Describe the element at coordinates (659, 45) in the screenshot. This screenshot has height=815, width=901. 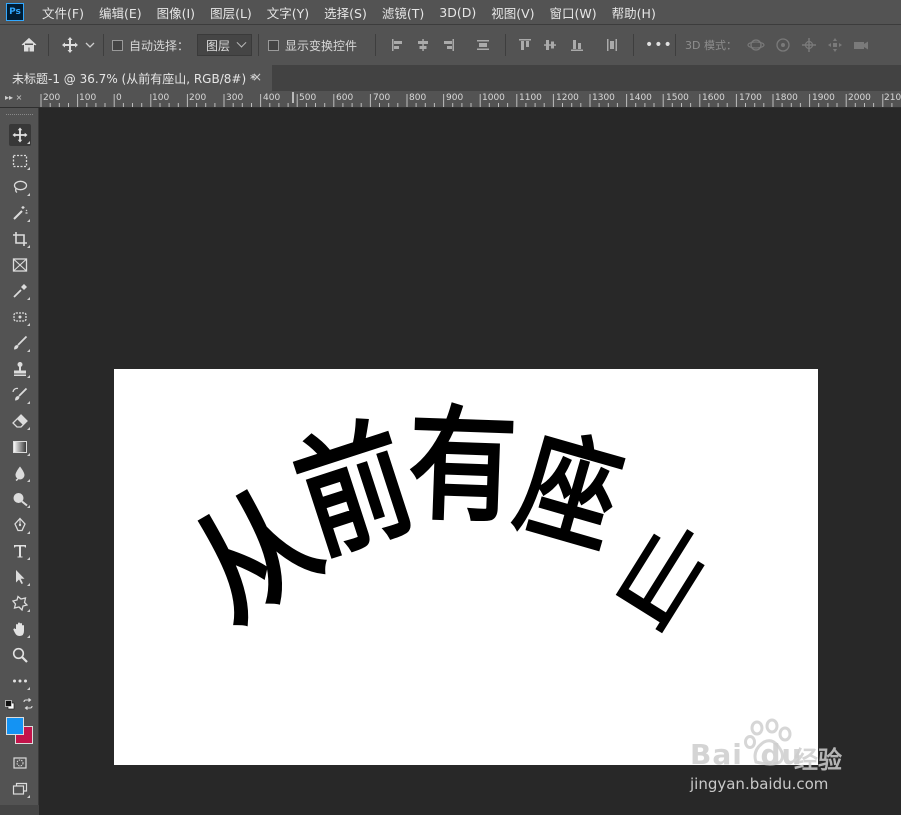
I see `more-options-button: •••` at that location.